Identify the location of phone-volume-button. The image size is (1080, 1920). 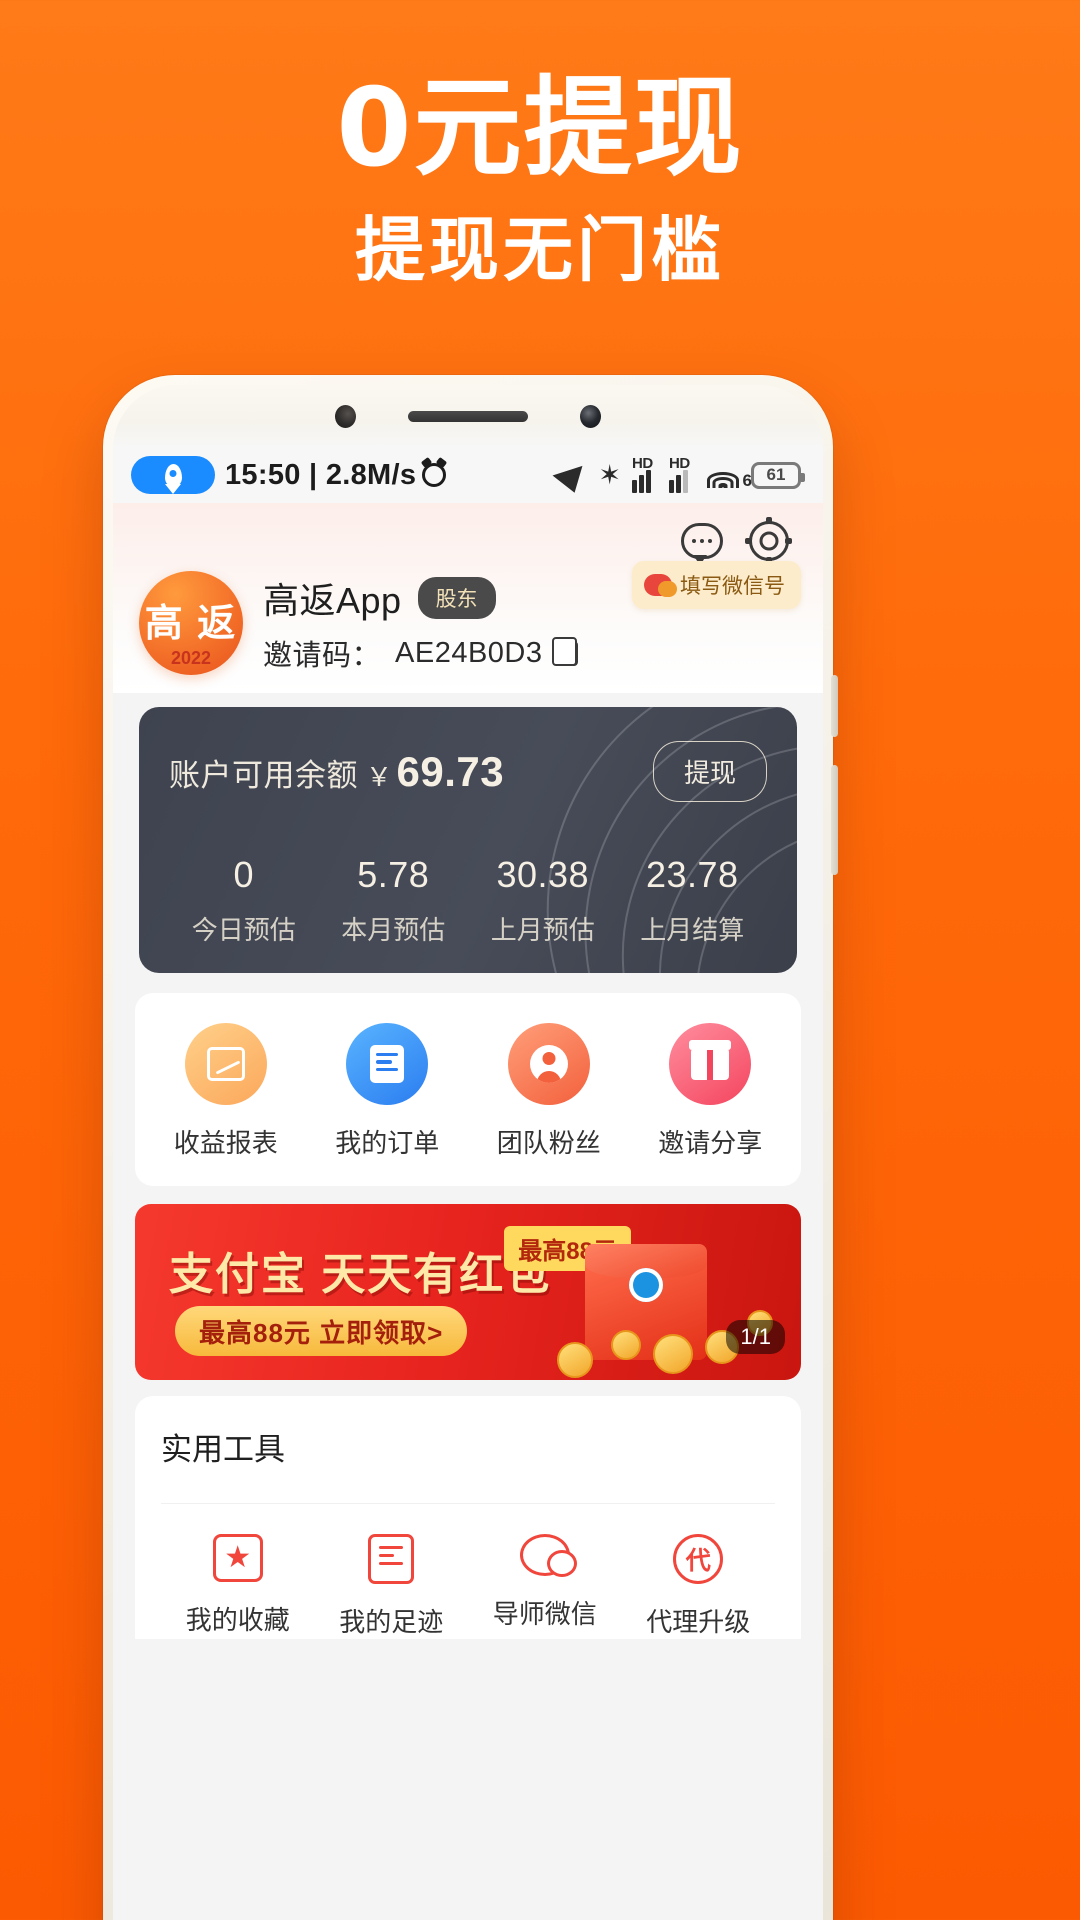
(834, 820).